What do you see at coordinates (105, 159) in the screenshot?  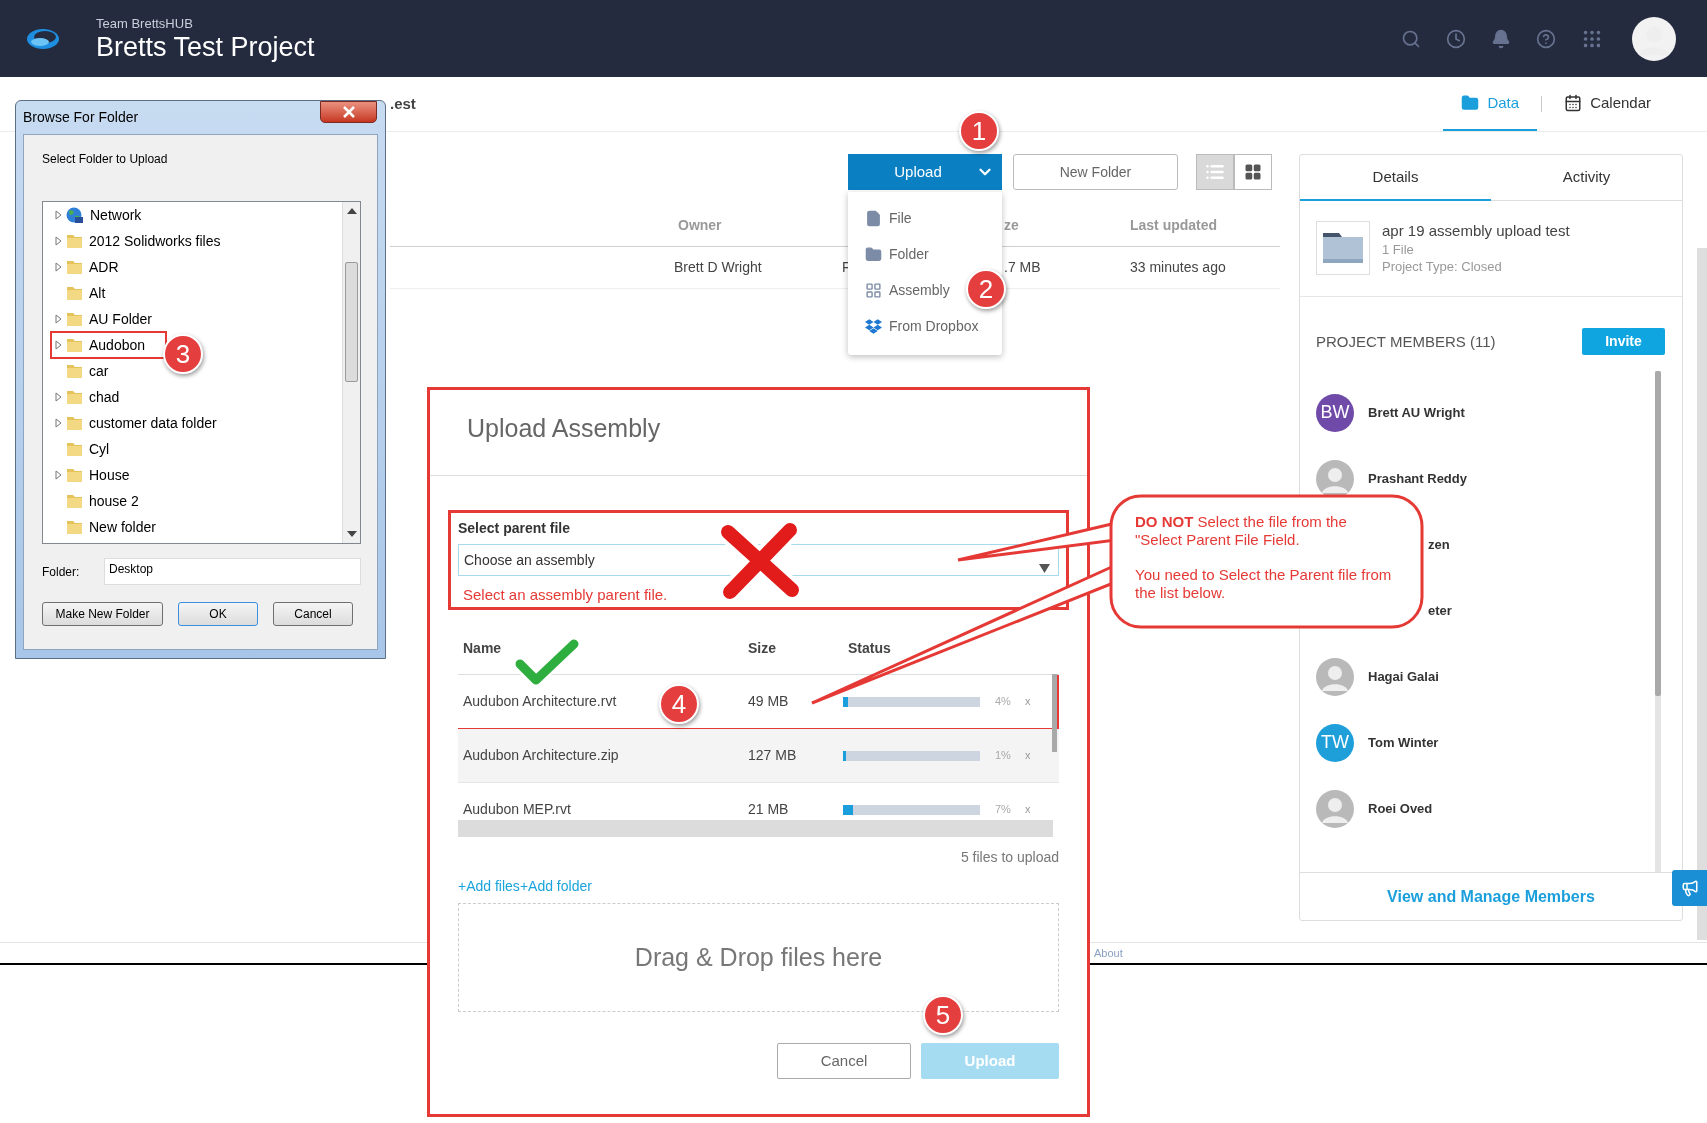 I see `dialog-prompt: Select Folder to Upload` at bounding box center [105, 159].